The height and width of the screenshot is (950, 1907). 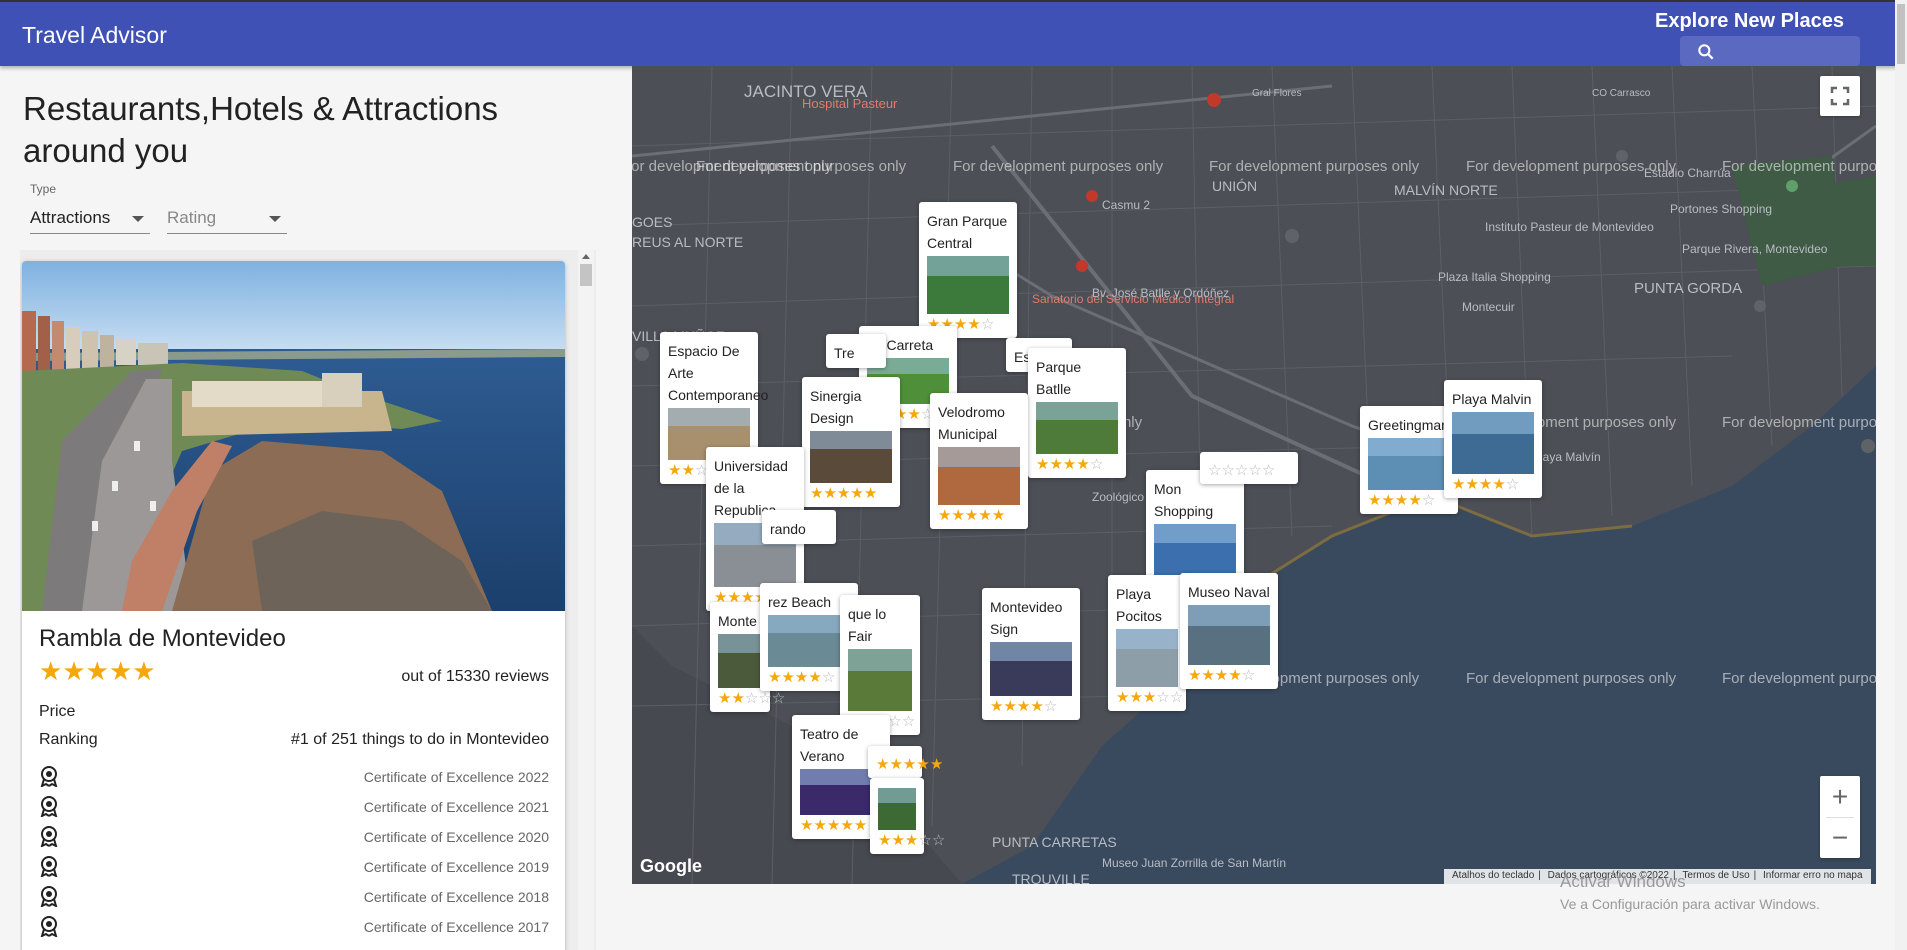 I want to click on scroll-up-icon, so click(x=586, y=256).